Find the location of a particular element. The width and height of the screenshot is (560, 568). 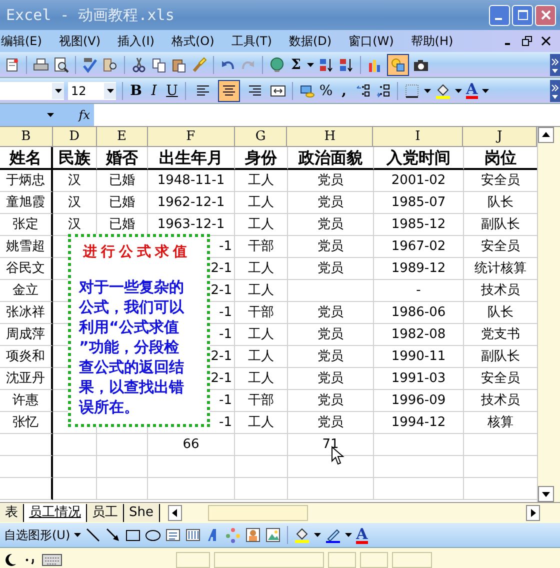

paste-icon is located at coordinates (179, 64).